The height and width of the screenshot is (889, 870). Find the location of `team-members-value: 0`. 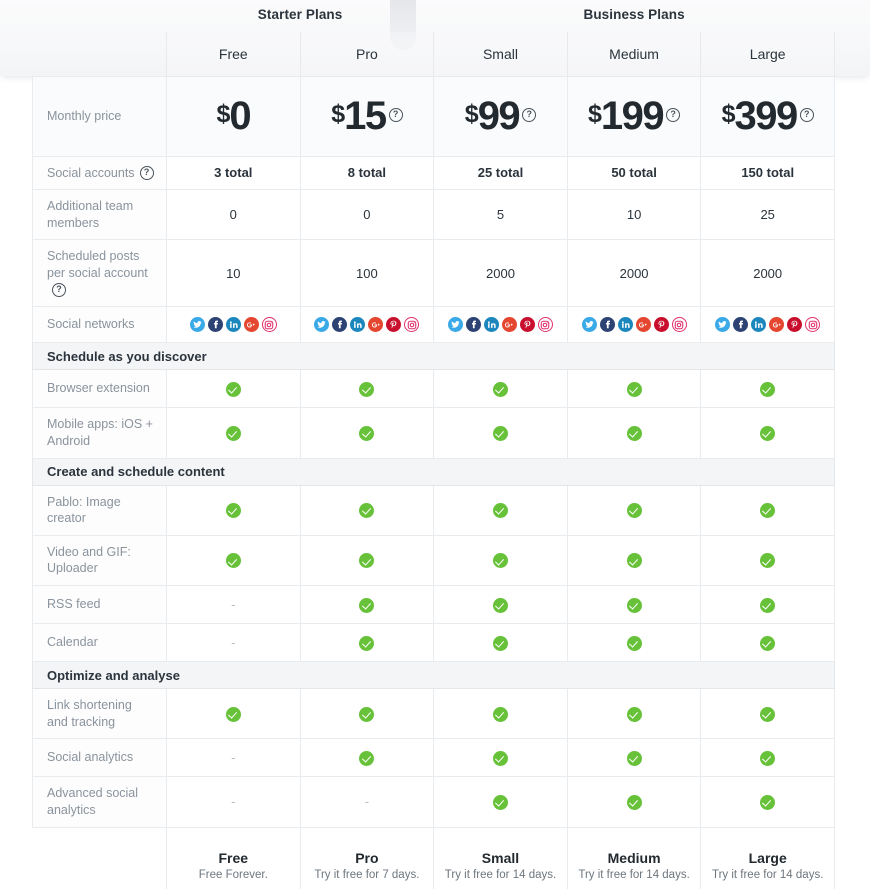

team-members-value: 0 is located at coordinates (233, 215).